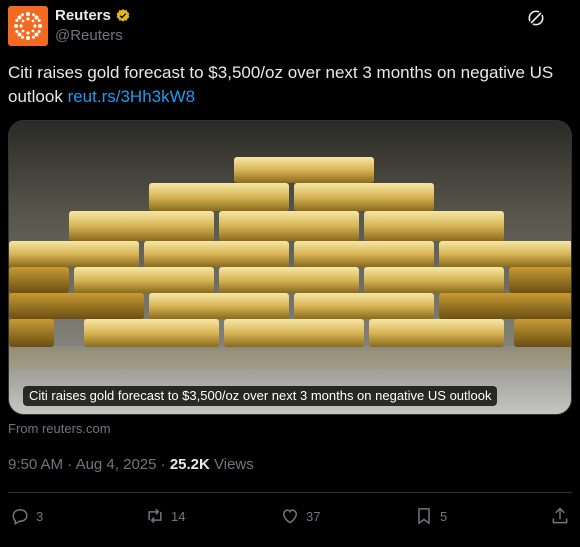  I want to click on bookmark-button: 5, so click(430, 516).